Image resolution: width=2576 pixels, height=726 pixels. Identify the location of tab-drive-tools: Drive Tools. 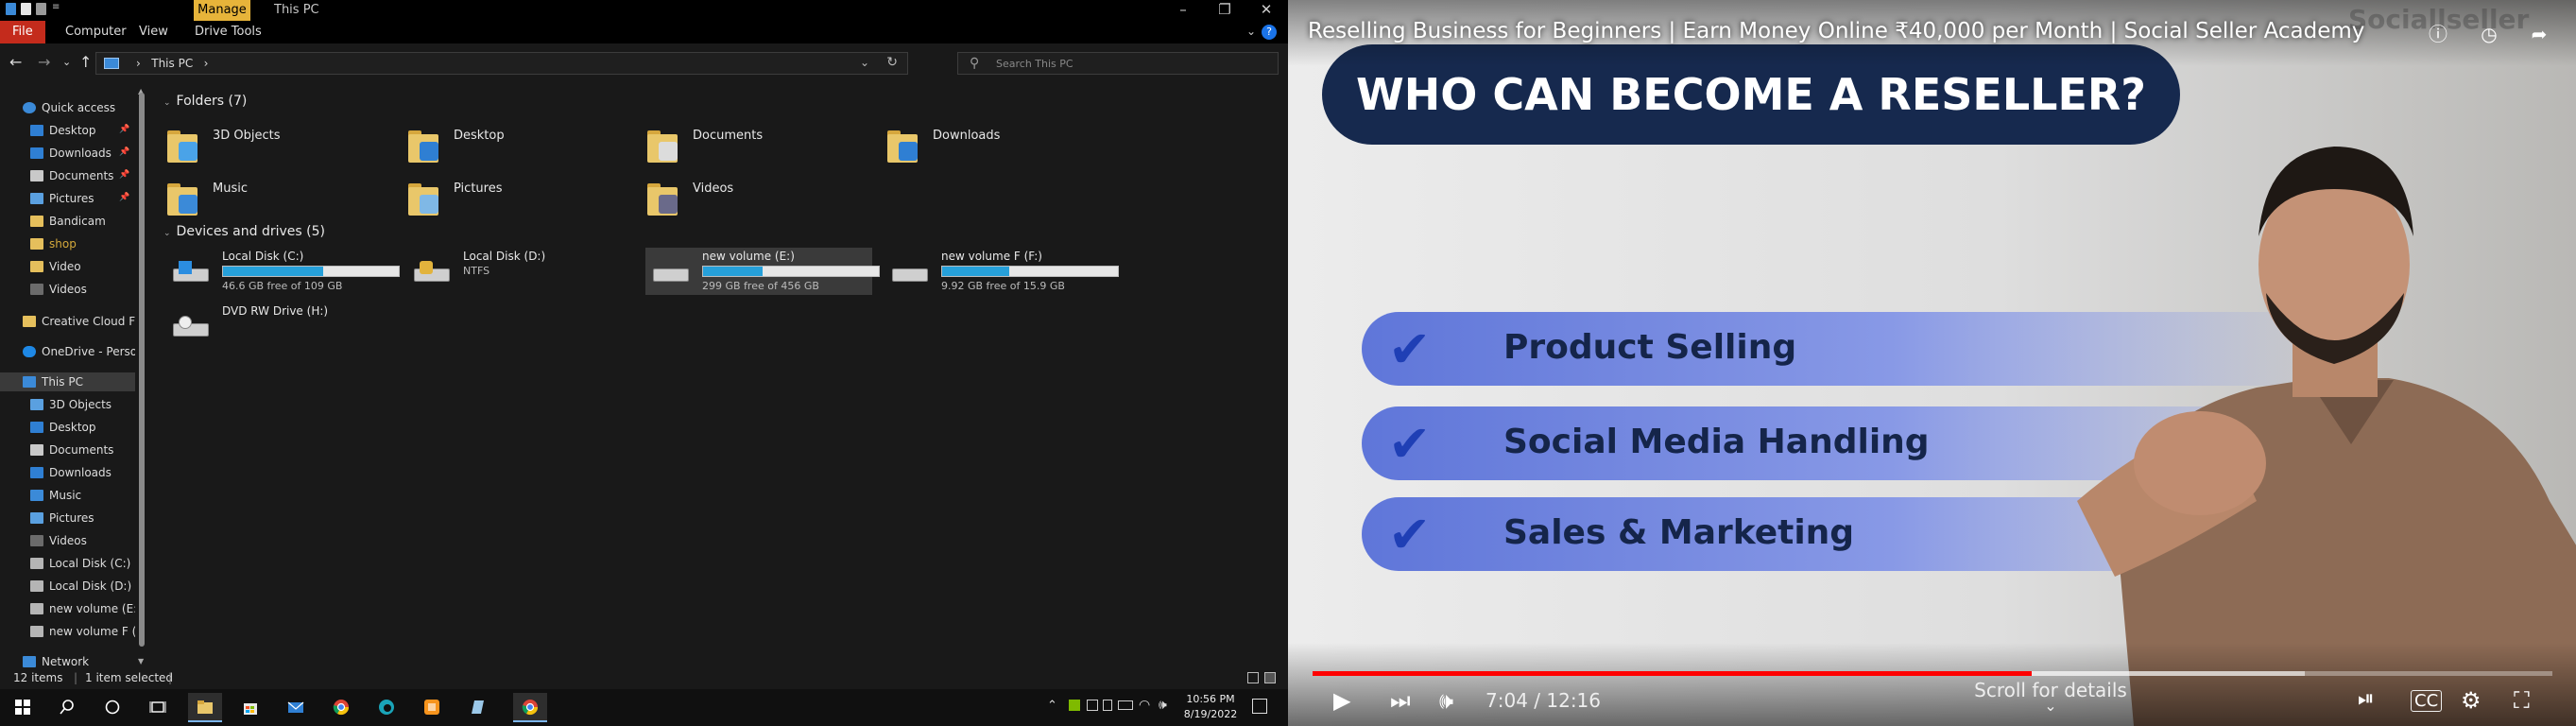
(228, 32).